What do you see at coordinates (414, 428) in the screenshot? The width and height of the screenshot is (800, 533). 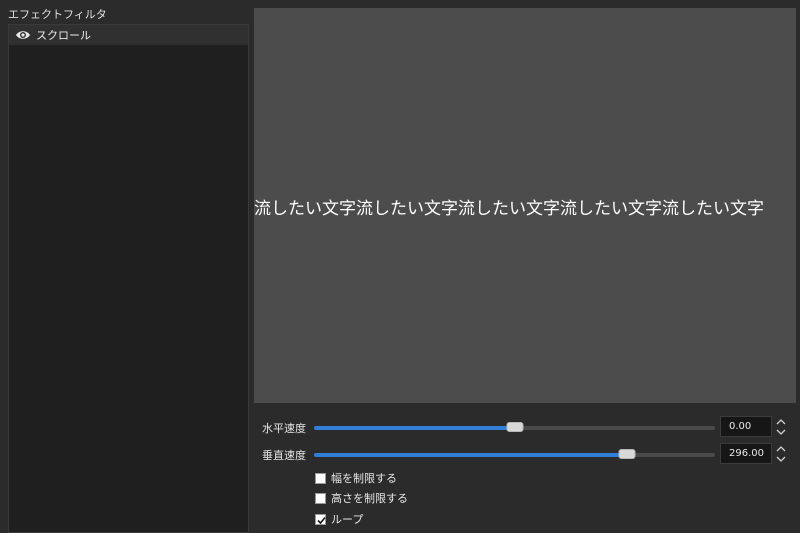 I see `horizontal-speed-slider-fill` at bounding box center [414, 428].